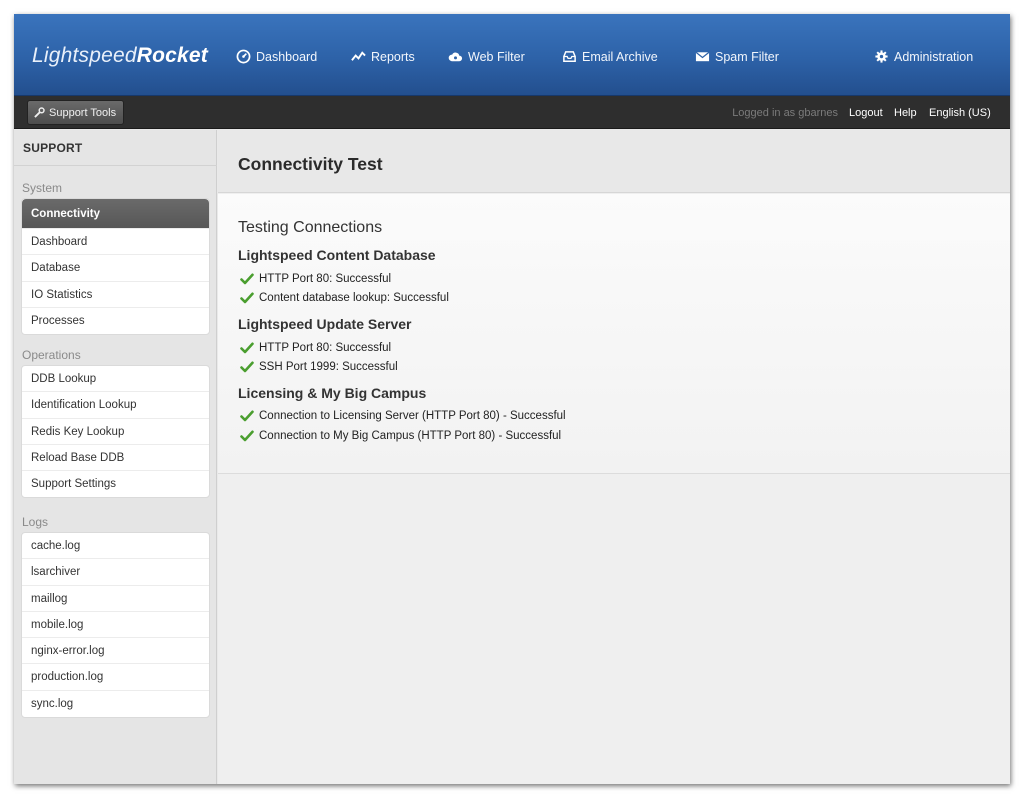 This screenshot has width=1024, height=798. I want to click on sidebar-item-nginx-error-log: nginx-error.log, so click(115, 651).